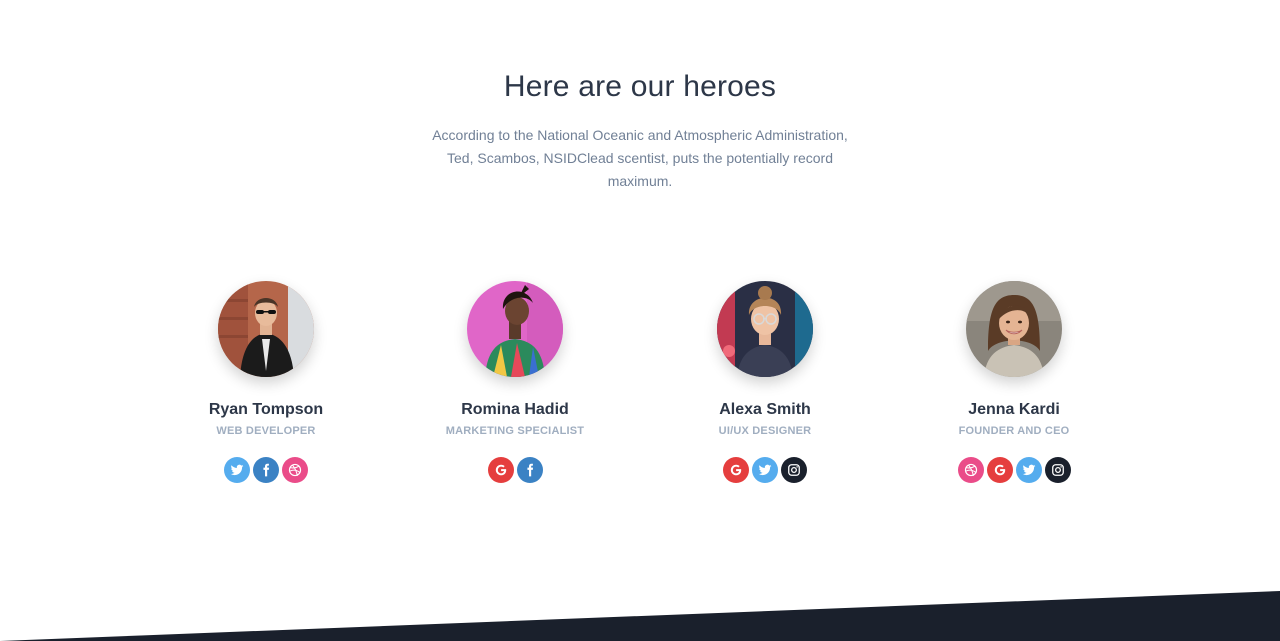  Describe the element at coordinates (515, 431) in the screenshot. I see `member-role: MARKETING SPECIALIST` at that location.